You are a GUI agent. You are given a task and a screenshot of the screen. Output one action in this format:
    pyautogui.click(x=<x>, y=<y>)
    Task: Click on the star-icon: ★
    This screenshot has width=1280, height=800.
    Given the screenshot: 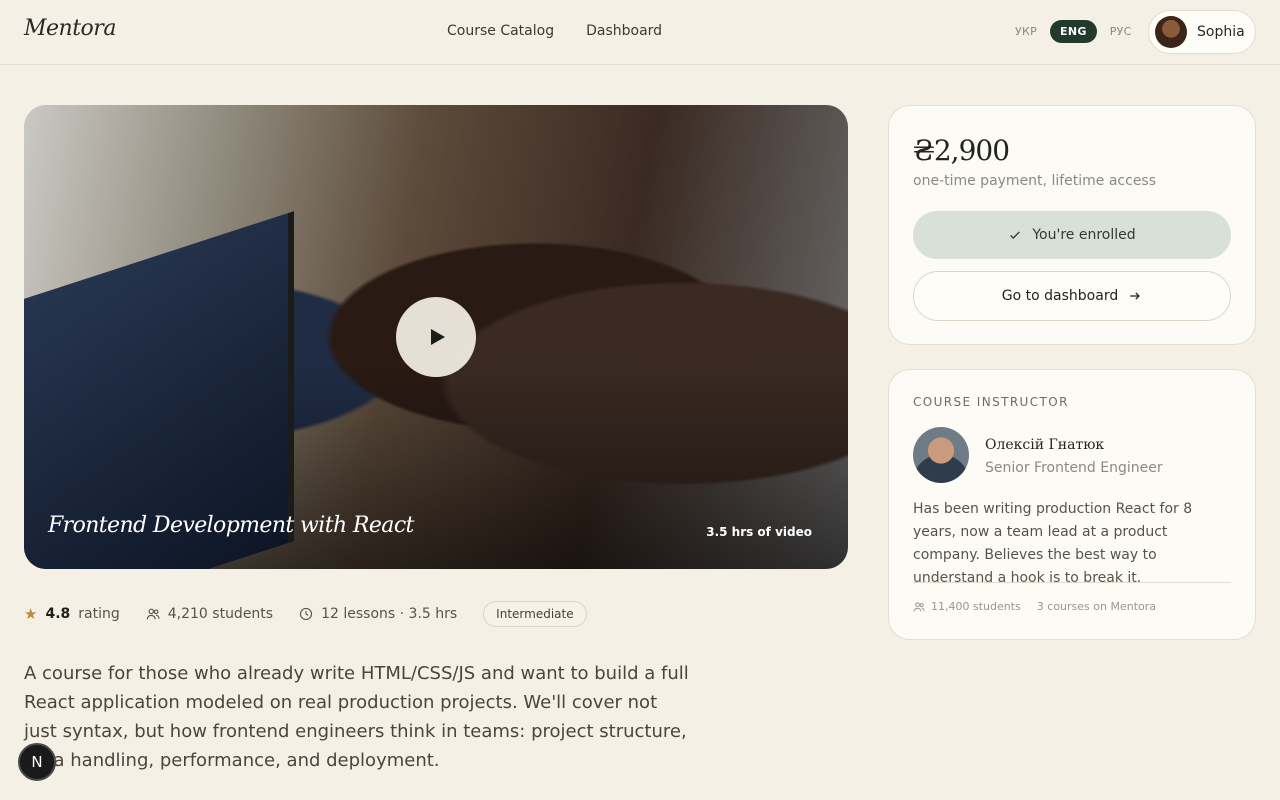 What is the action you would take?
    pyautogui.click(x=31, y=614)
    